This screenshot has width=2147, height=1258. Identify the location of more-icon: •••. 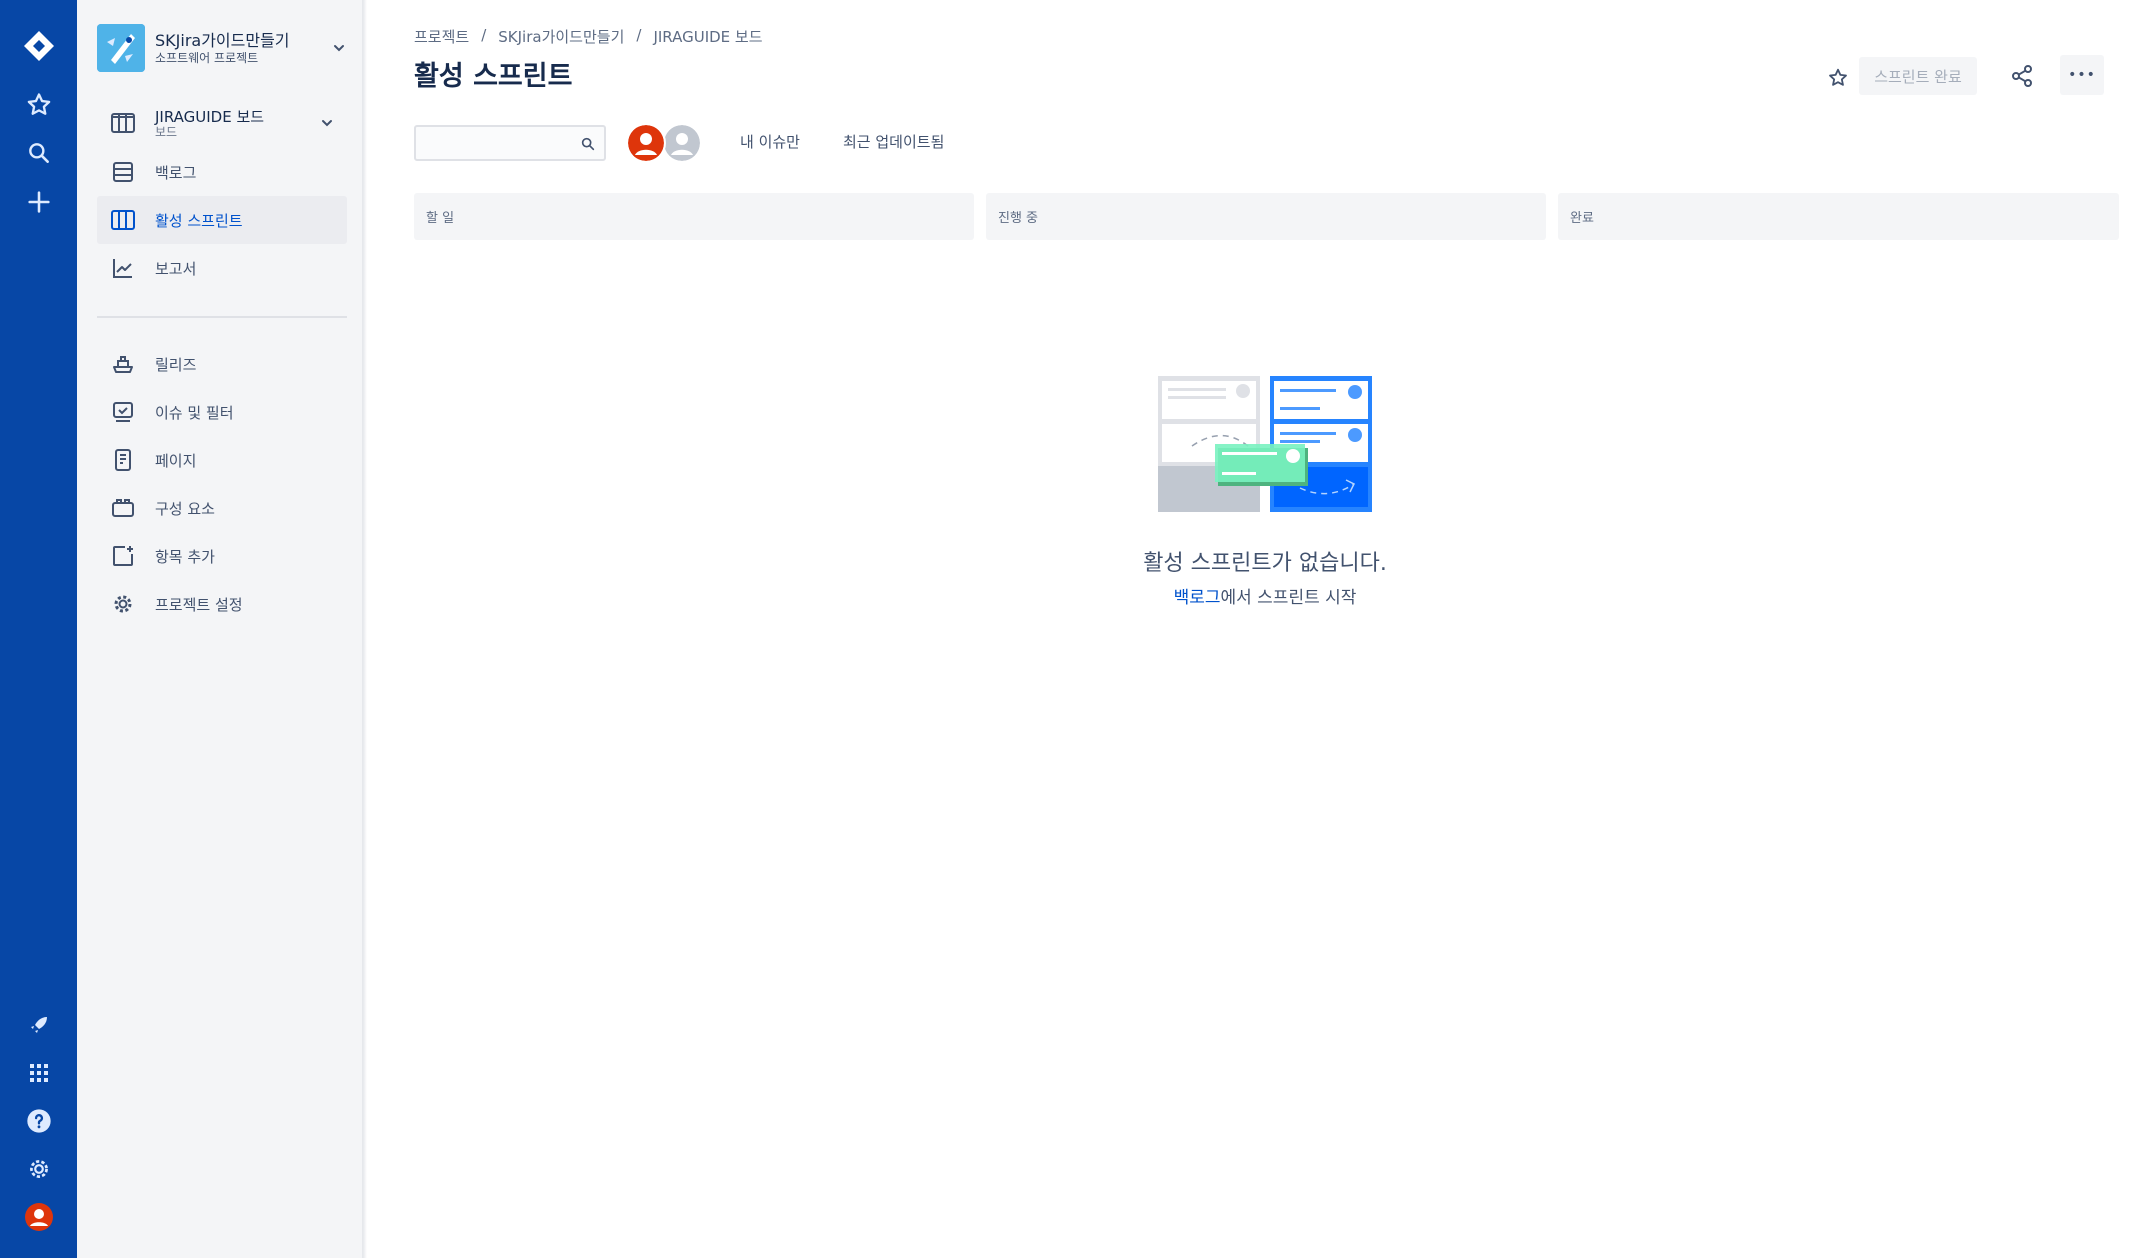
(2082, 75).